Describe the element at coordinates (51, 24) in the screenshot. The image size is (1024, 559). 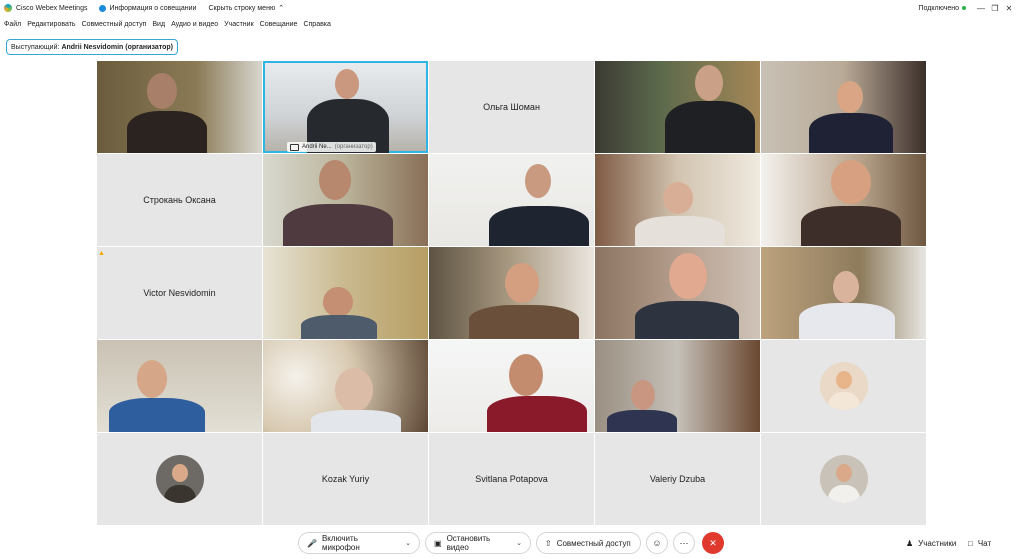
I see `menu-edit: Редактировать` at that location.